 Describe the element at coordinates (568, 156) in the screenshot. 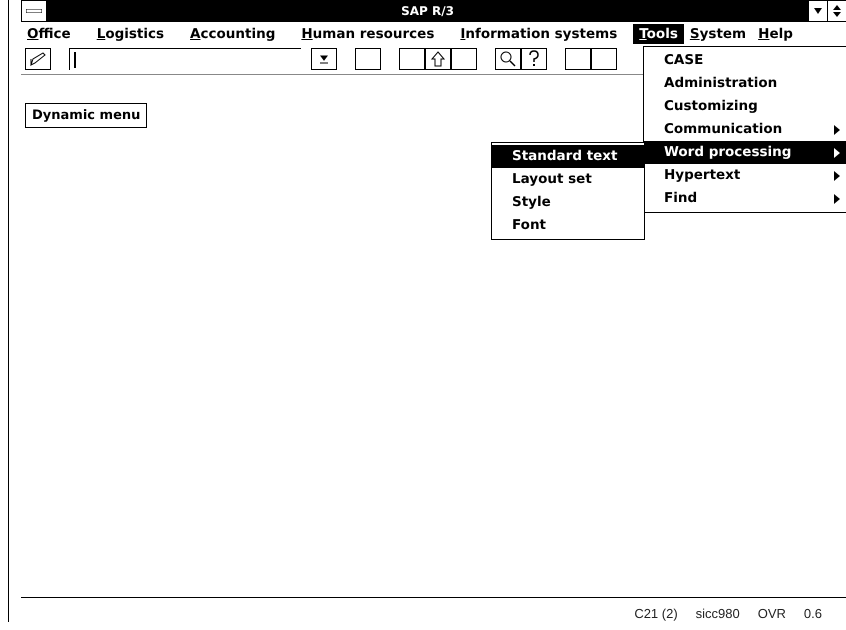

I see `menu-entry: Standard text` at that location.